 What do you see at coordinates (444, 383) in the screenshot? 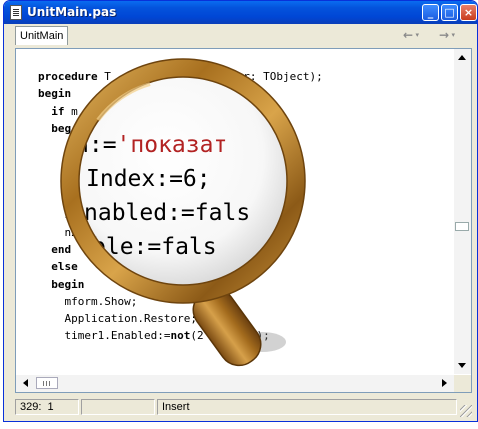
I see `scroll-right-icon` at bounding box center [444, 383].